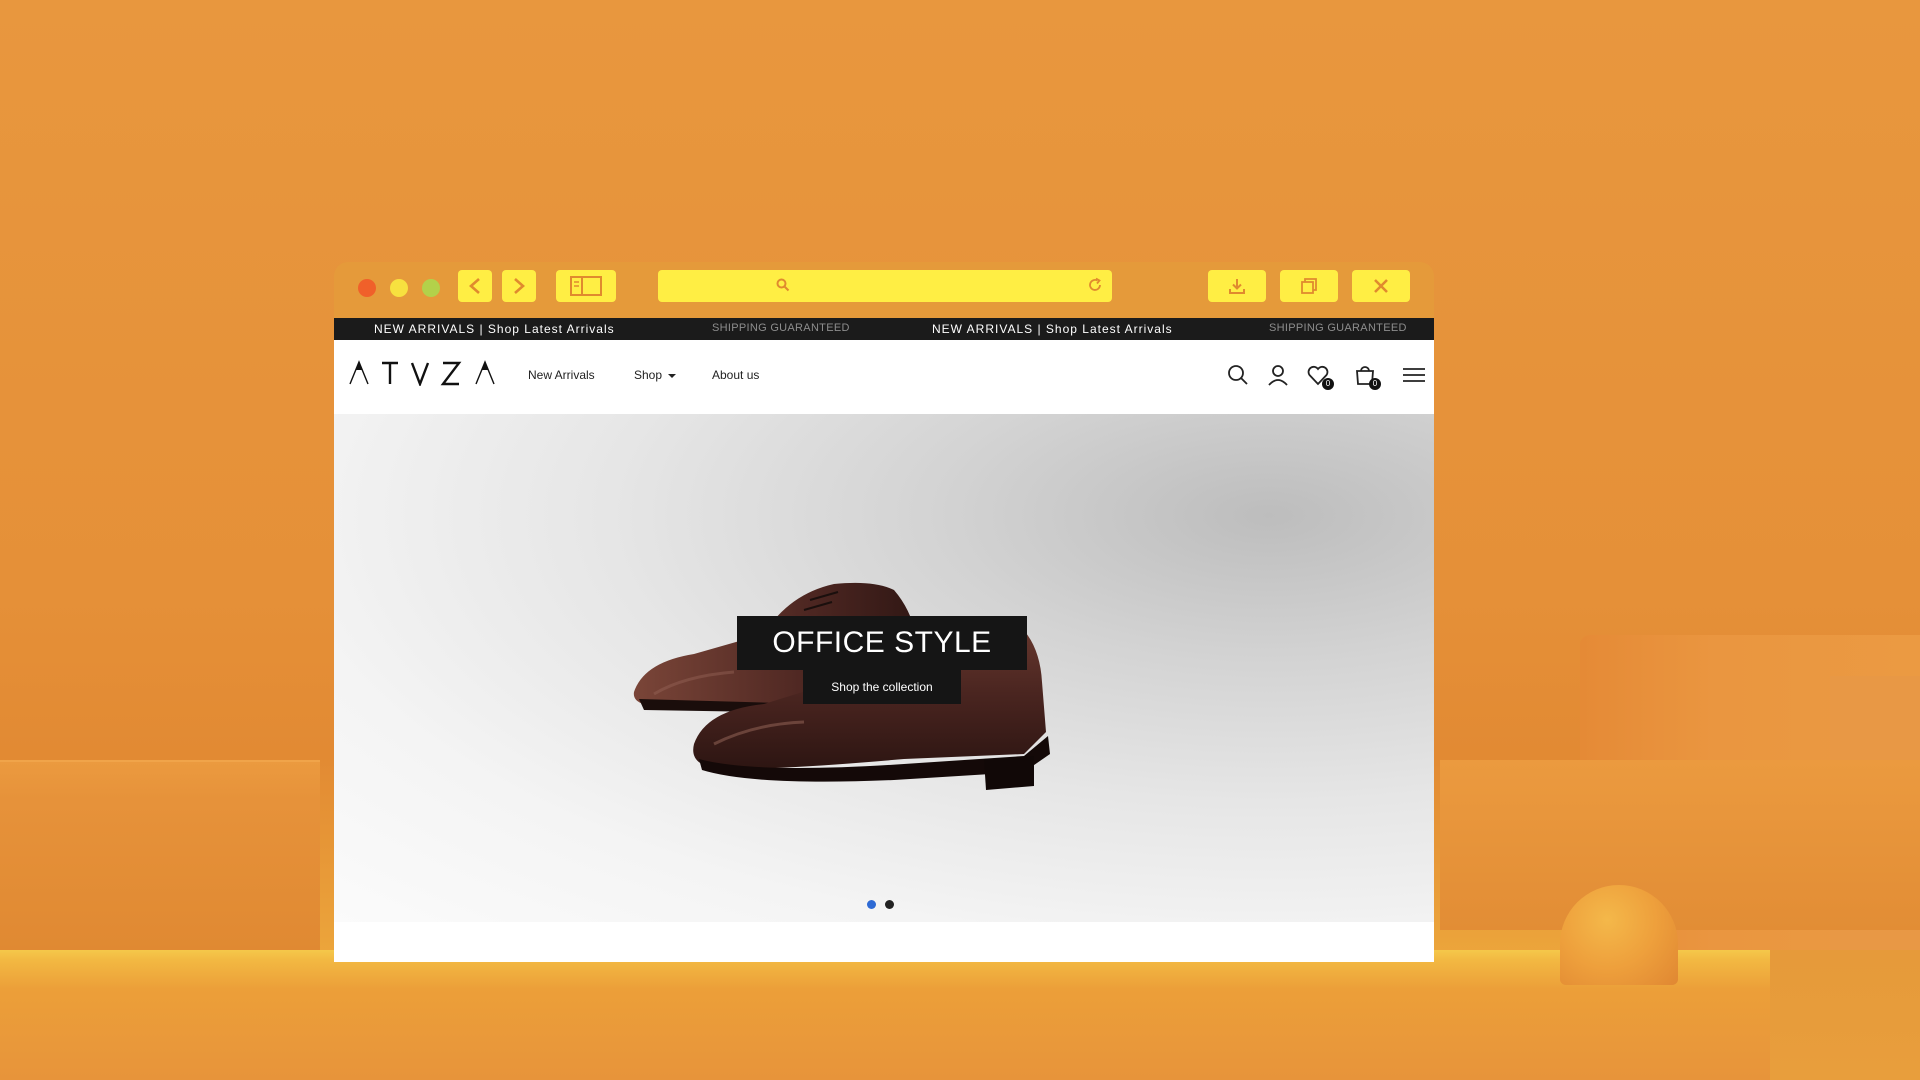 The image size is (1920, 1080). What do you see at coordinates (1278, 375) in the screenshot?
I see `account-icon` at bounding box center [1278, 375].